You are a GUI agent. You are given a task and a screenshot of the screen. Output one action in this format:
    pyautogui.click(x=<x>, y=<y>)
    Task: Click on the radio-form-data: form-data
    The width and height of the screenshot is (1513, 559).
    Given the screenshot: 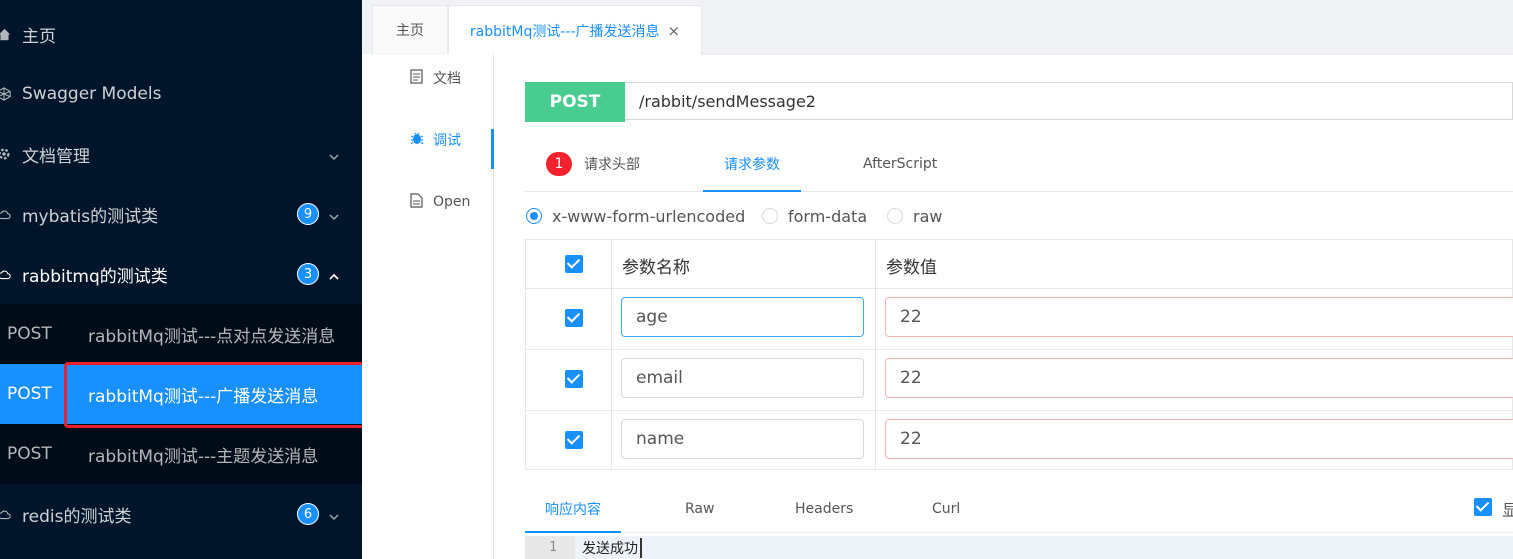 What is the action you would take?
    pyautogui.click(x=814, y=216)
    